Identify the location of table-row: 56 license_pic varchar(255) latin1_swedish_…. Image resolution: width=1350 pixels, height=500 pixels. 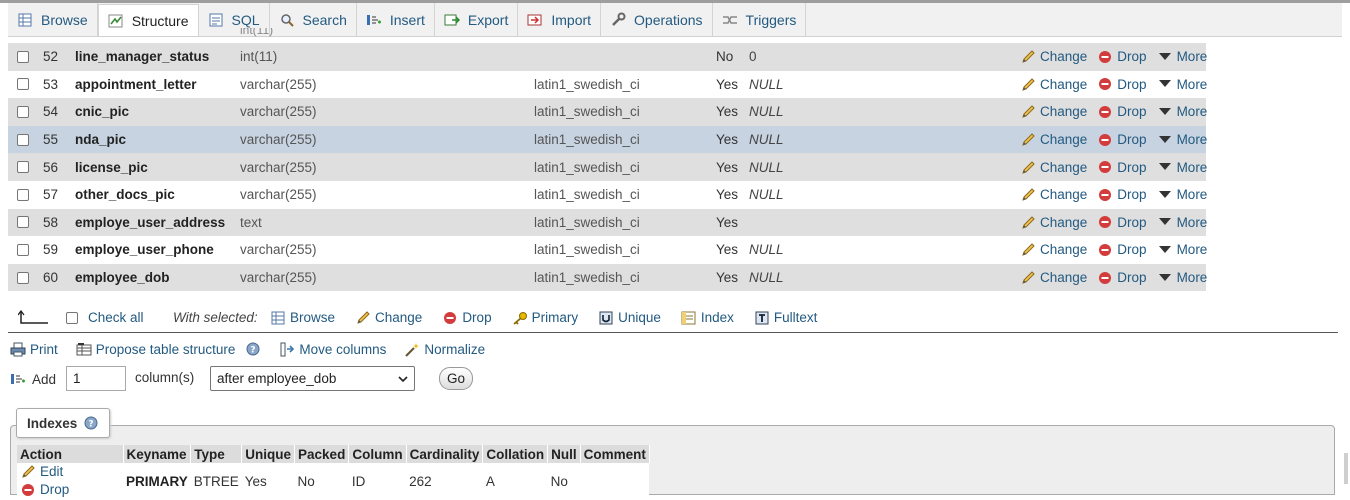
(607, 167).